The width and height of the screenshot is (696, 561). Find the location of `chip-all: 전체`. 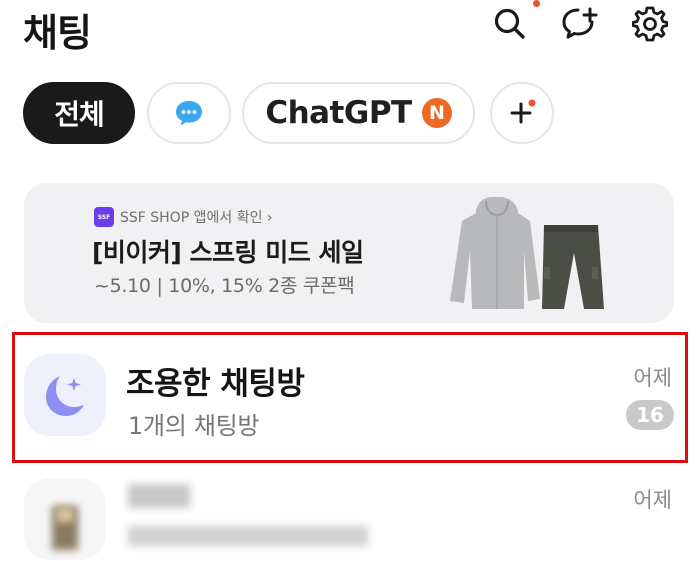

chip-all: 전체 is located at coordinates (79, 113).